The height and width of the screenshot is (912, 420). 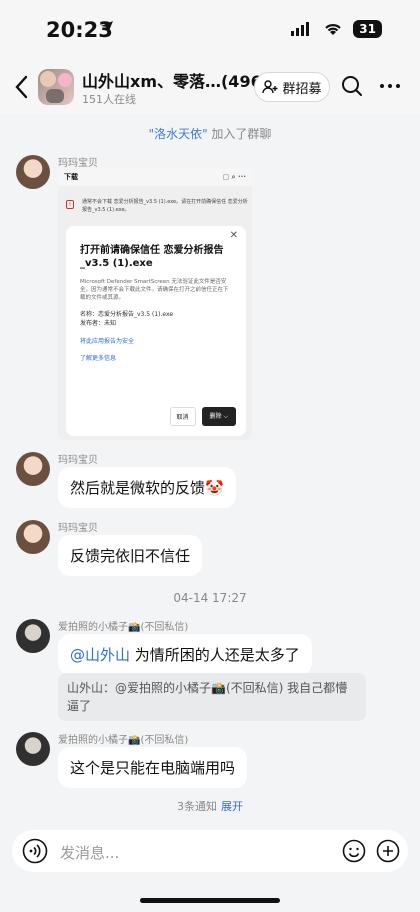 I want to click on status-bar: 20:23 31, so click(x=210, y=31).